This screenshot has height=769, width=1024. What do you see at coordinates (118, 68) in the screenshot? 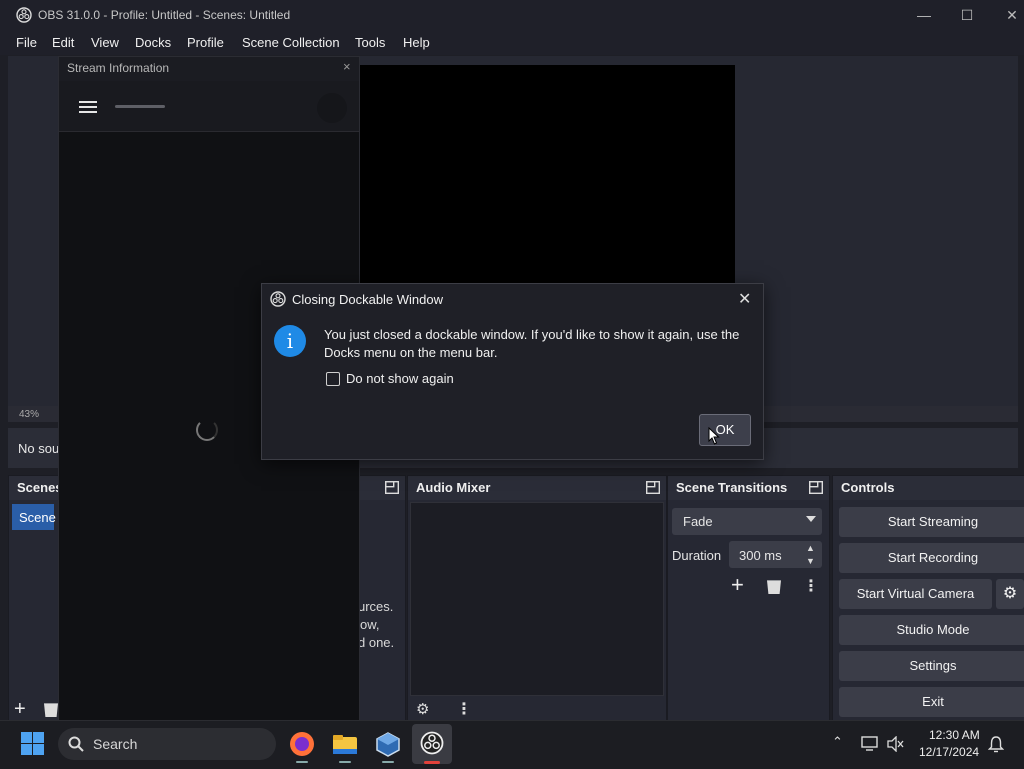
I see `stream-dock-title: Stream Information` at bounding box center [118, 68].